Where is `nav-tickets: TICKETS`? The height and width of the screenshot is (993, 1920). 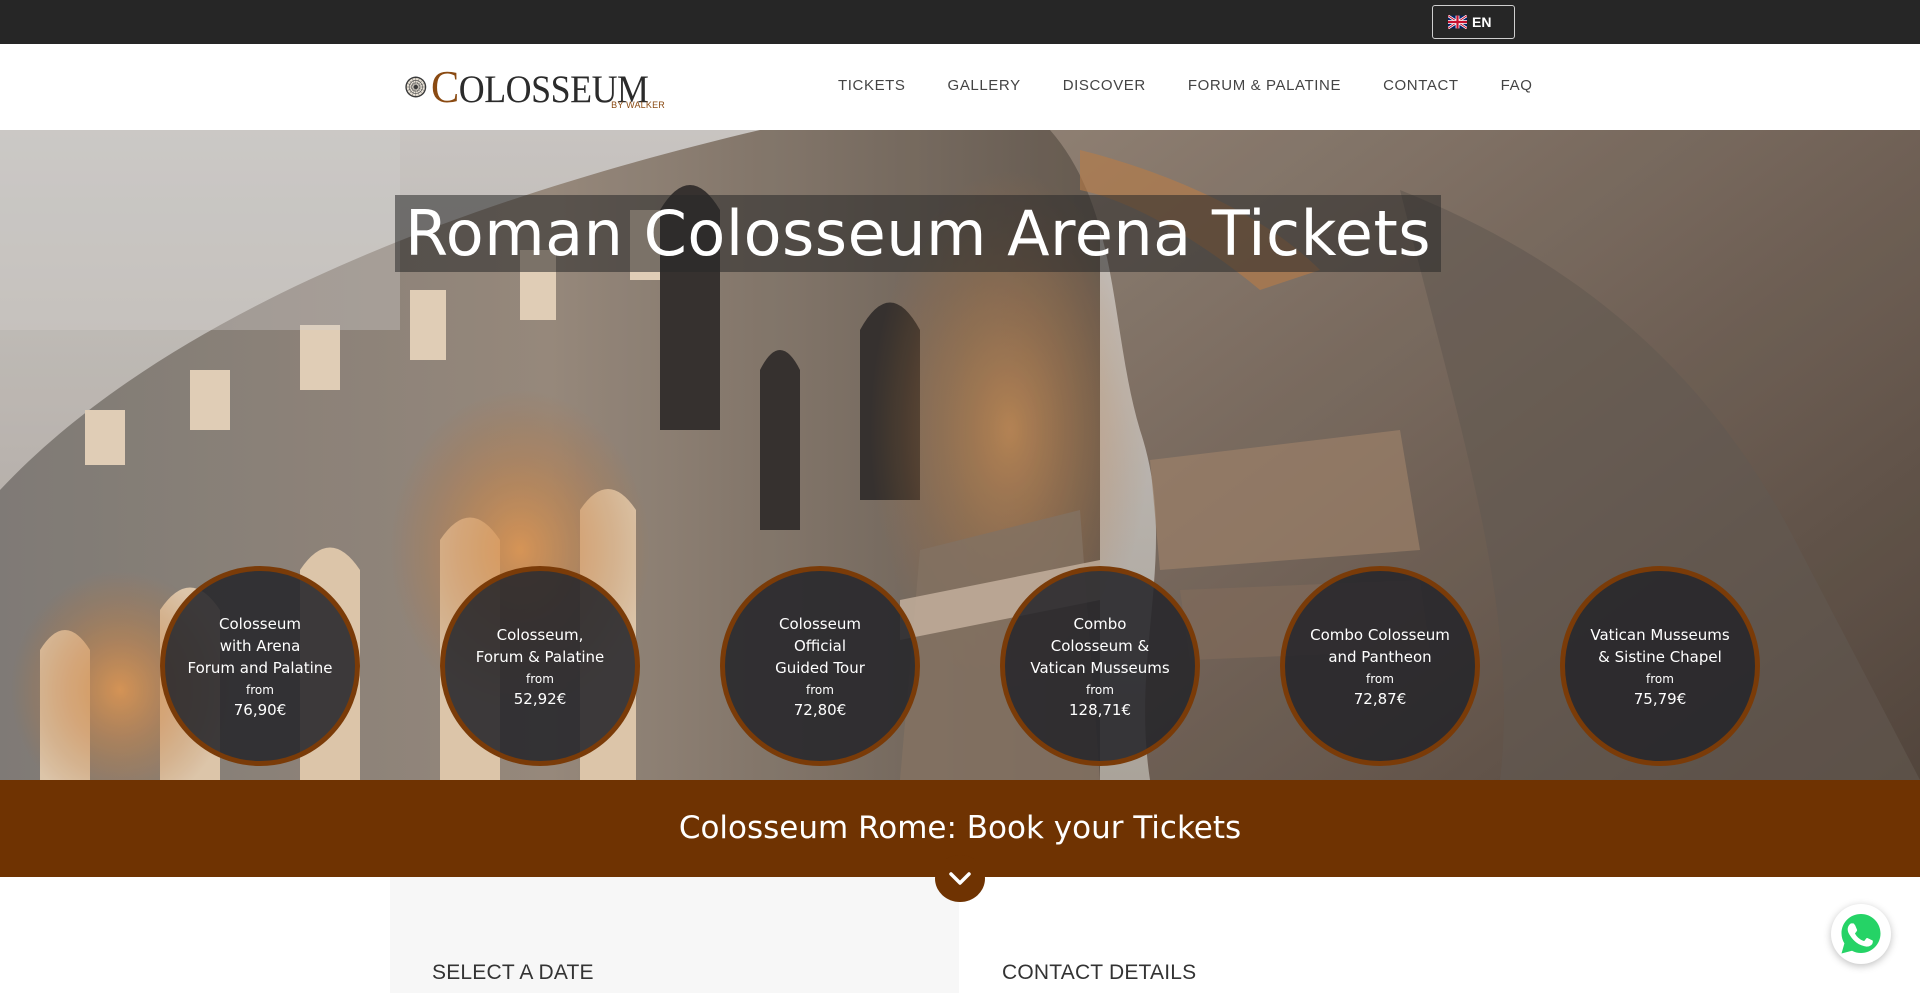
nav-tickets: TICKETS is located at coordinates (872, 85).